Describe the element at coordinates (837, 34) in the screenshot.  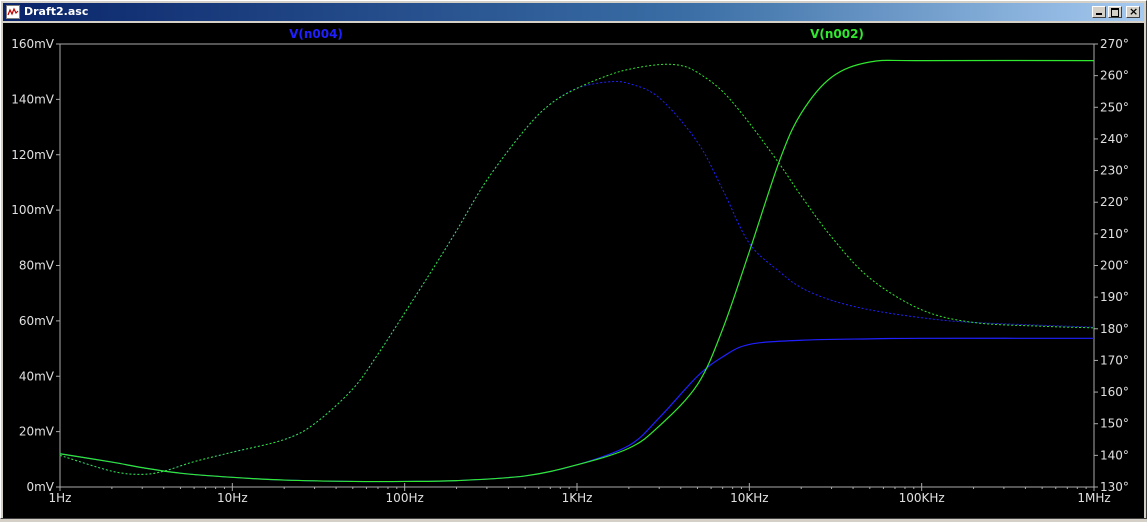
I see `legend-entry: V(n002)` at that location.